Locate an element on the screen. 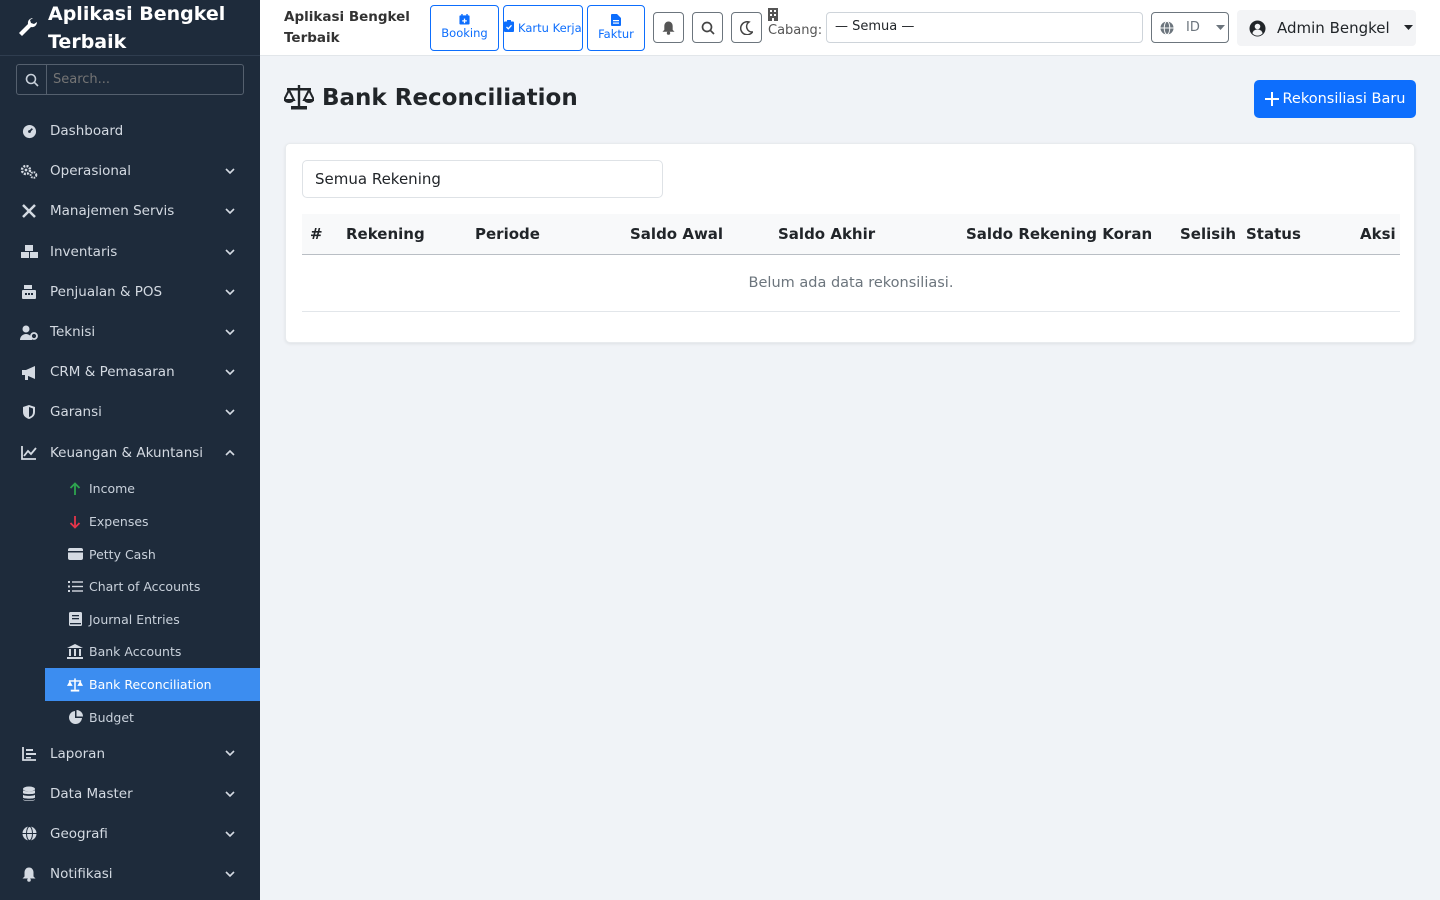 The width and height of the screenshot is (1440, 900). sidebar-item-label: Teknisi is located at coordinates (73, 332).